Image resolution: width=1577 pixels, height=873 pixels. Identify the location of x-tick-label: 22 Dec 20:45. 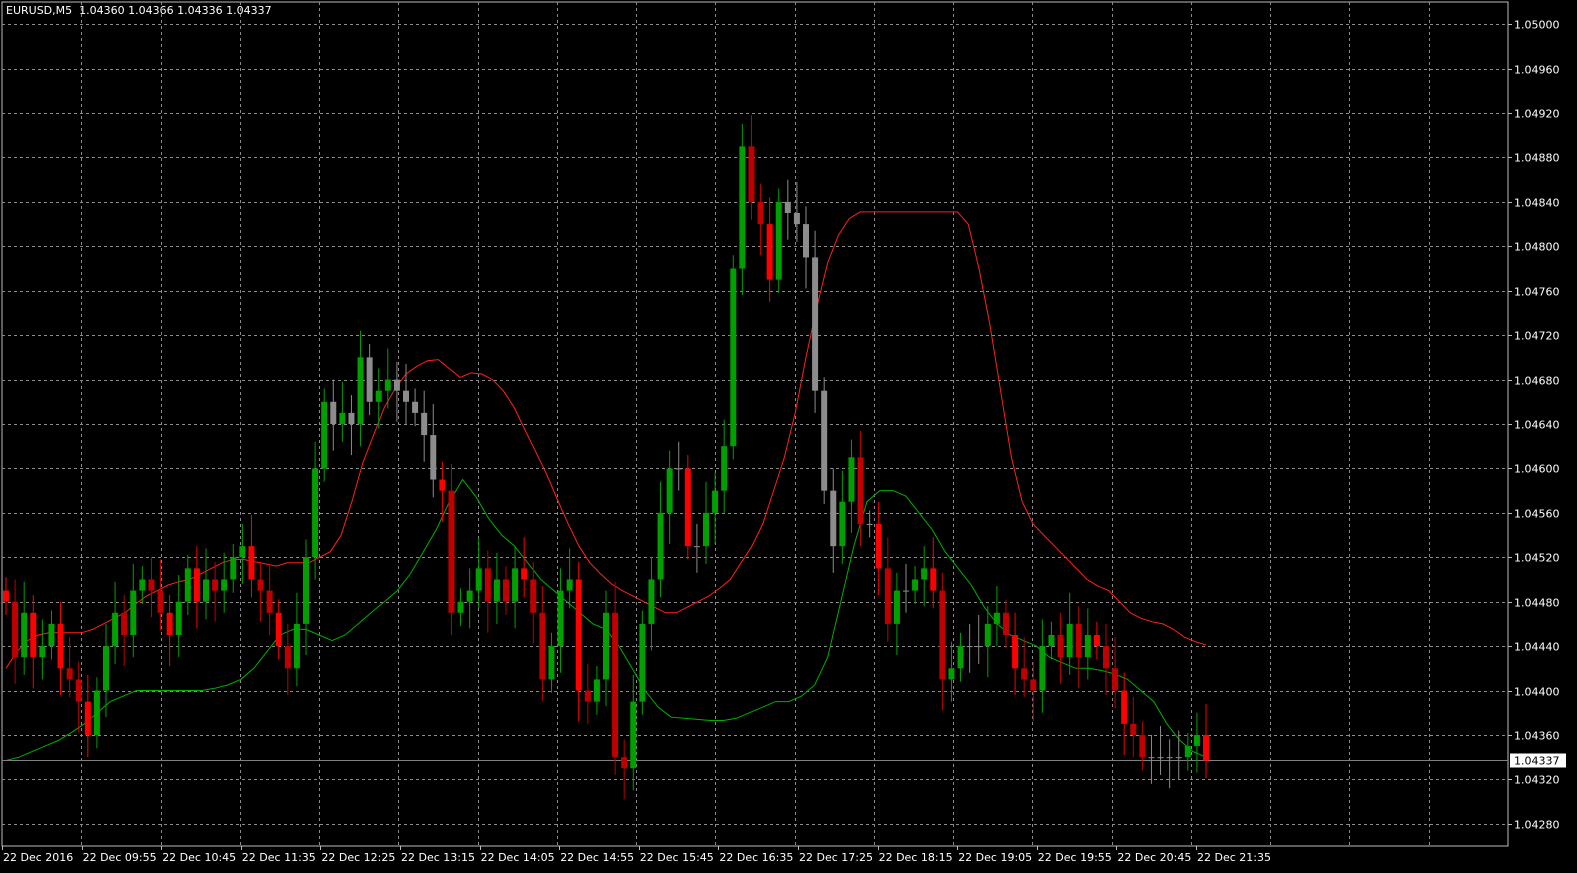
(1154, 857).